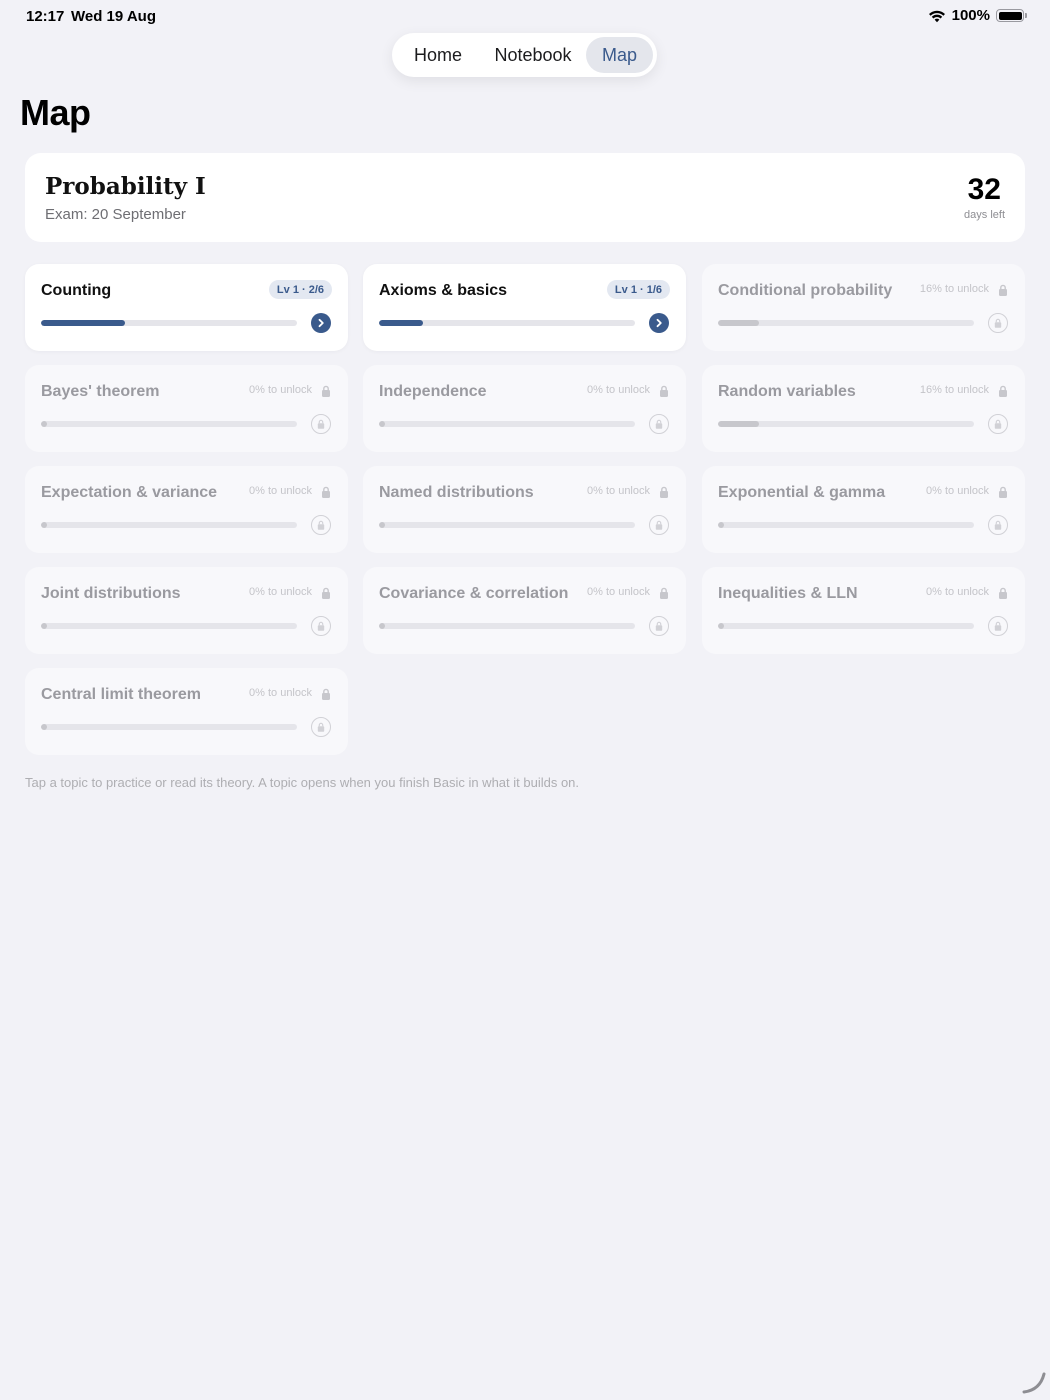 This screenshot has height=1400, width=1050. Describe the element at coordinates (863, 408) in the screenshot. I see `topic-tile-random-variables: Random variables 16% to unlock` at that location.